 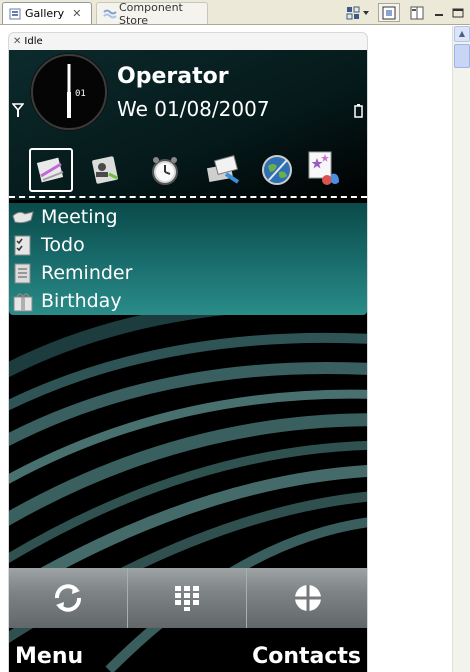 I want to click on analog-clock: 01, so click(x=69, y=92).